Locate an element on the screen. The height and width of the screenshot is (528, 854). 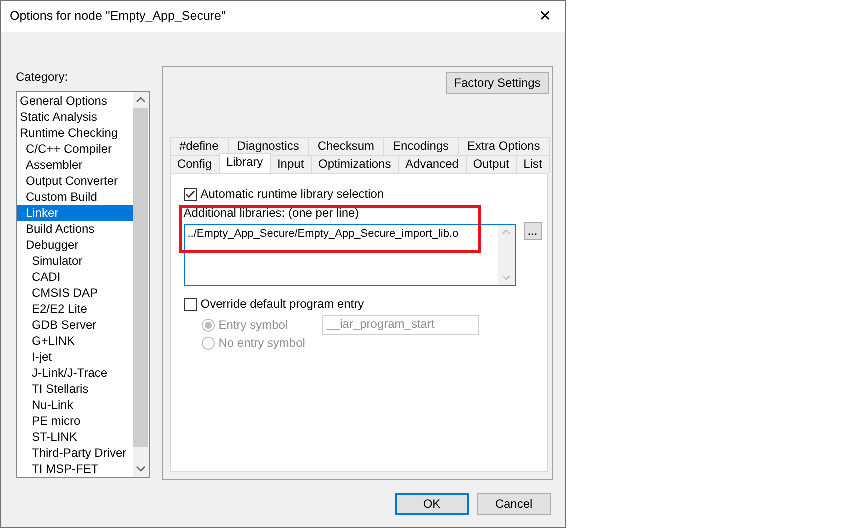
category-item: Build Actions is located at coordinates (75, 229).